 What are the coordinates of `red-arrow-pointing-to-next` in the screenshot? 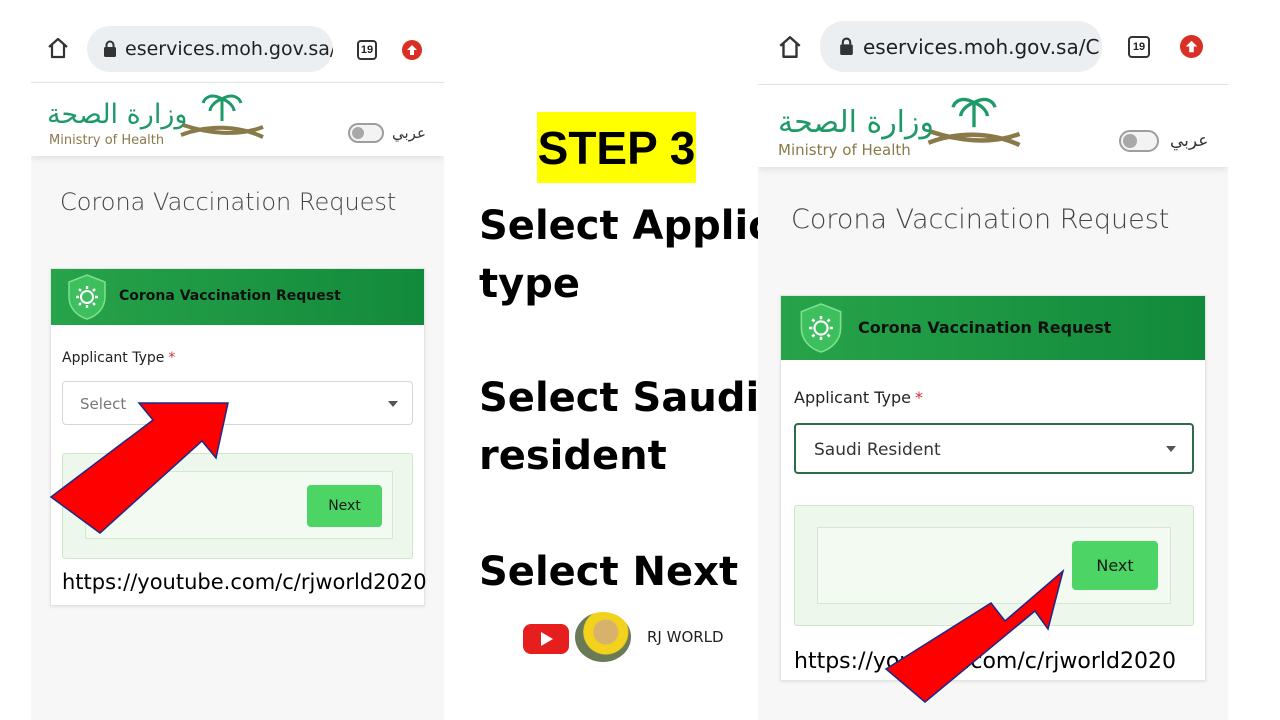 It's located at (974, 635).